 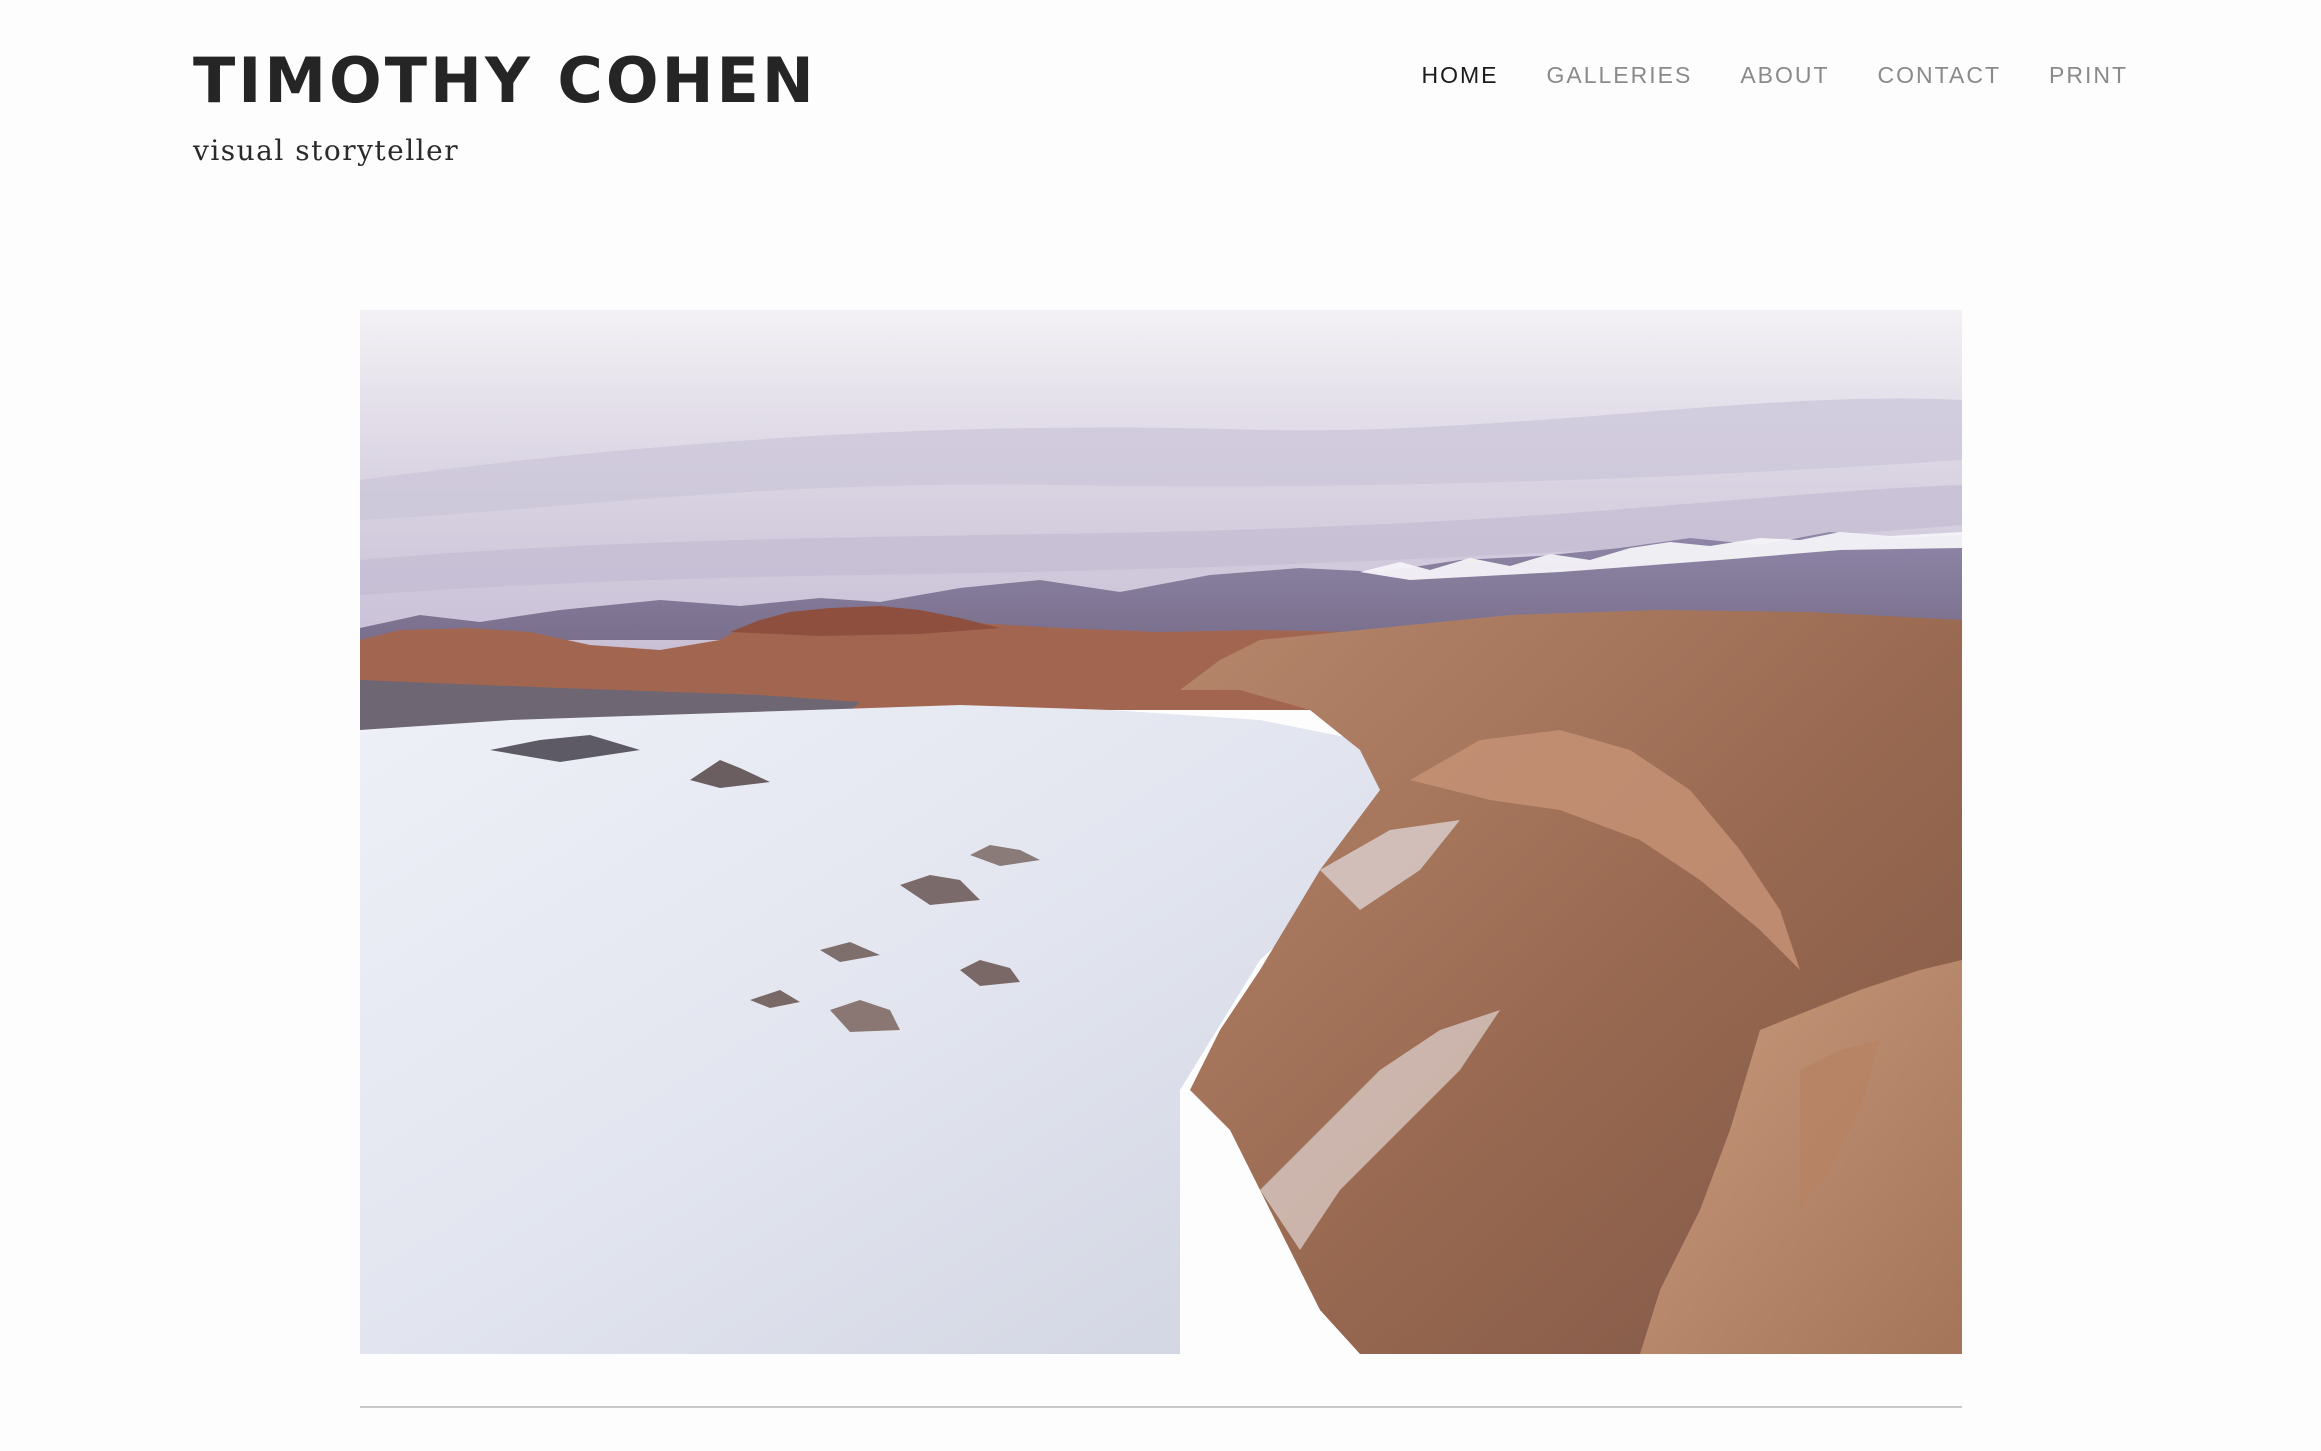 I want to click on content-divider, so click(x=1161, y=1407).